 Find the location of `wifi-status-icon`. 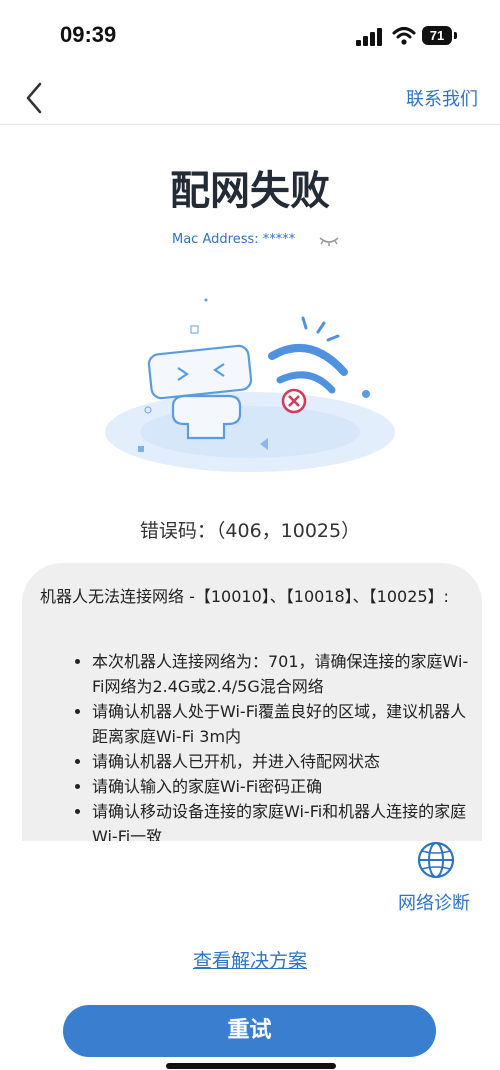

wifi-status-icon is located at coordinates (404, 36).